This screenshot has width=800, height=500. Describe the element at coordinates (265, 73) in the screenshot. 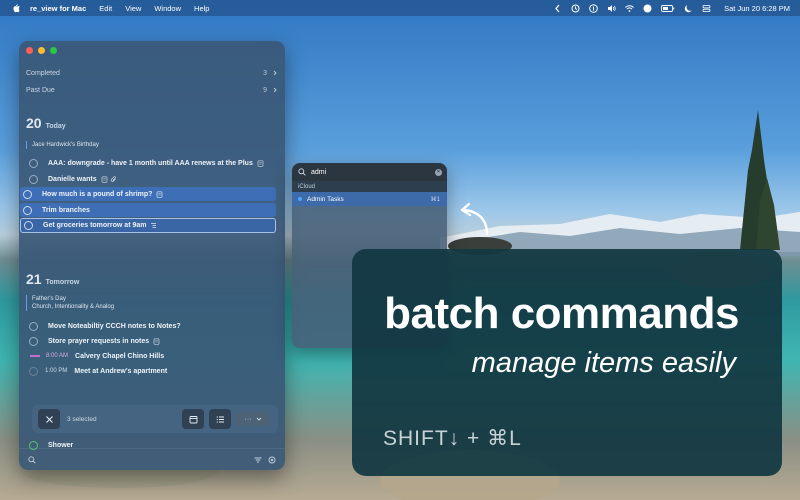

I see `completed-count: 3` at that location.